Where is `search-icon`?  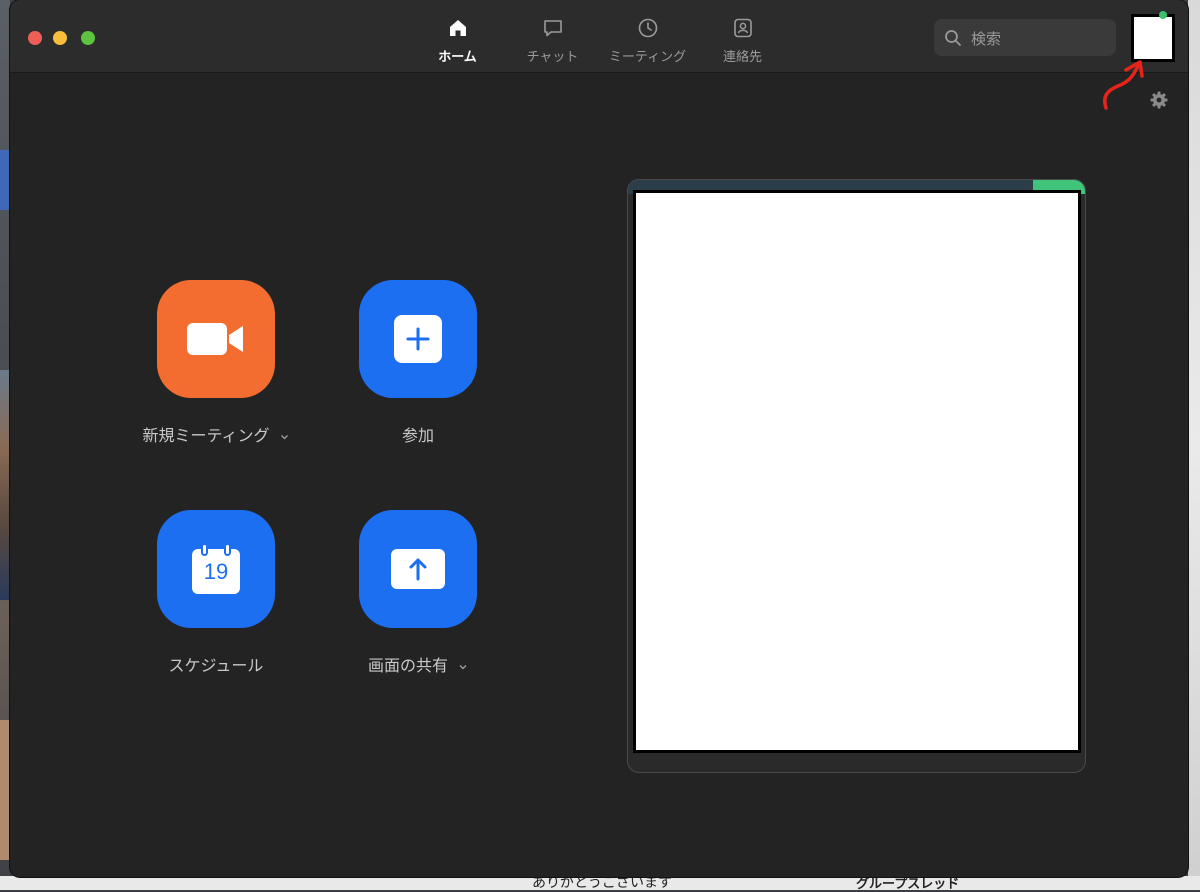 search-icon is located at coordinates (953, 38).